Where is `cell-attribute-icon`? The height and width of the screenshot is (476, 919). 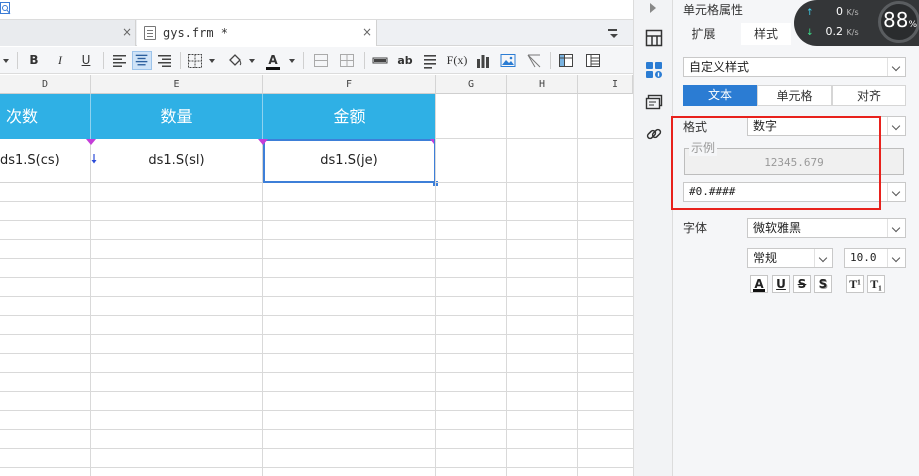 cell-attribute-icon is located at coordinates (654, 38).